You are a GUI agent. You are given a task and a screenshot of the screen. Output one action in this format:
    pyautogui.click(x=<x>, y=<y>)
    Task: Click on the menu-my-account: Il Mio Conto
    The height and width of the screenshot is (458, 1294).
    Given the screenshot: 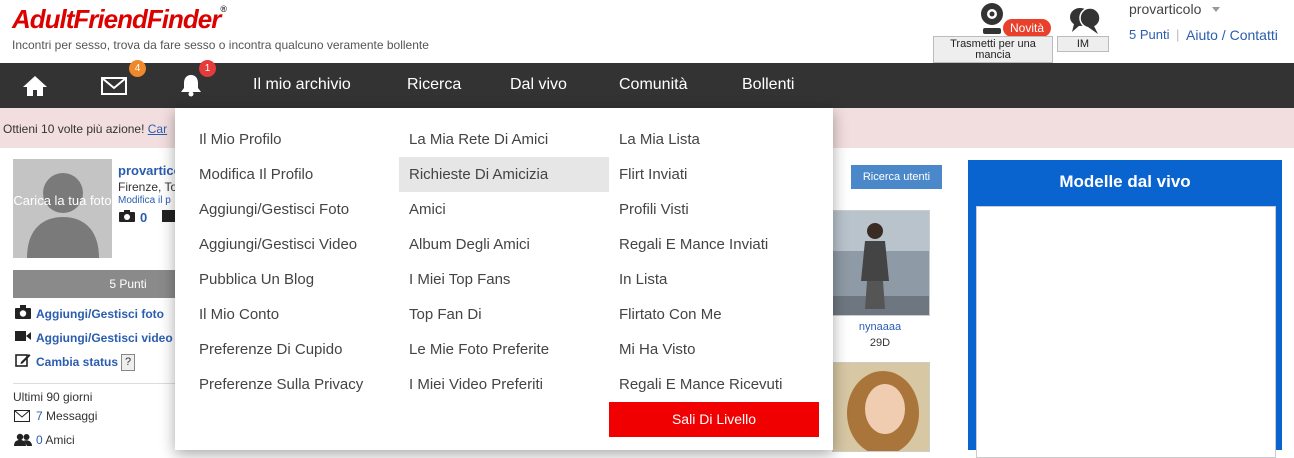 What is the action you would take?
    pyautogui.click(x=280, y=314)
    